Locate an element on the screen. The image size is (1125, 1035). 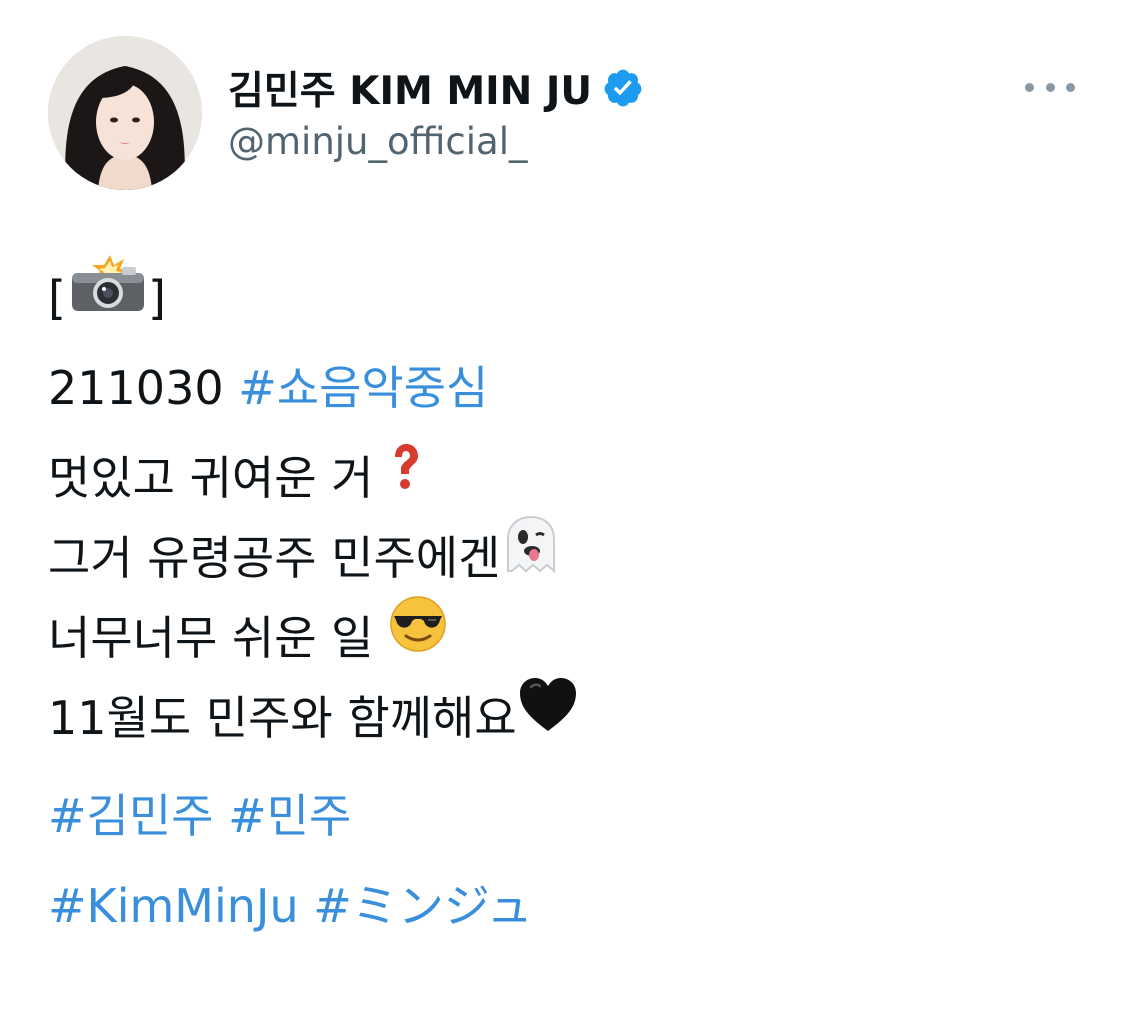
author-info: 김민주 KIM MIN JU @minju_official_ is located at coordinates (436, 111).